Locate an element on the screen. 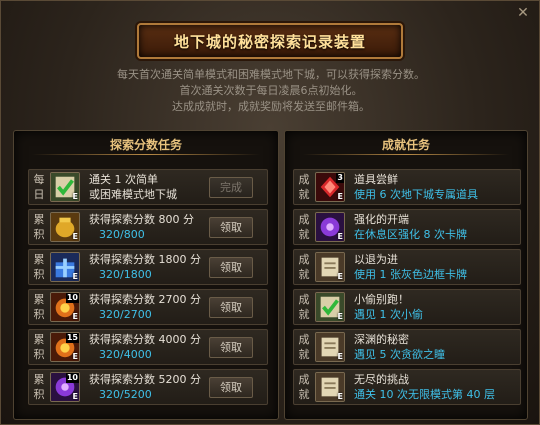 This screenshot has height=425, width=540. task-text: 获得探索分数 800 分 320/800 is located at coordinates (141, 227).